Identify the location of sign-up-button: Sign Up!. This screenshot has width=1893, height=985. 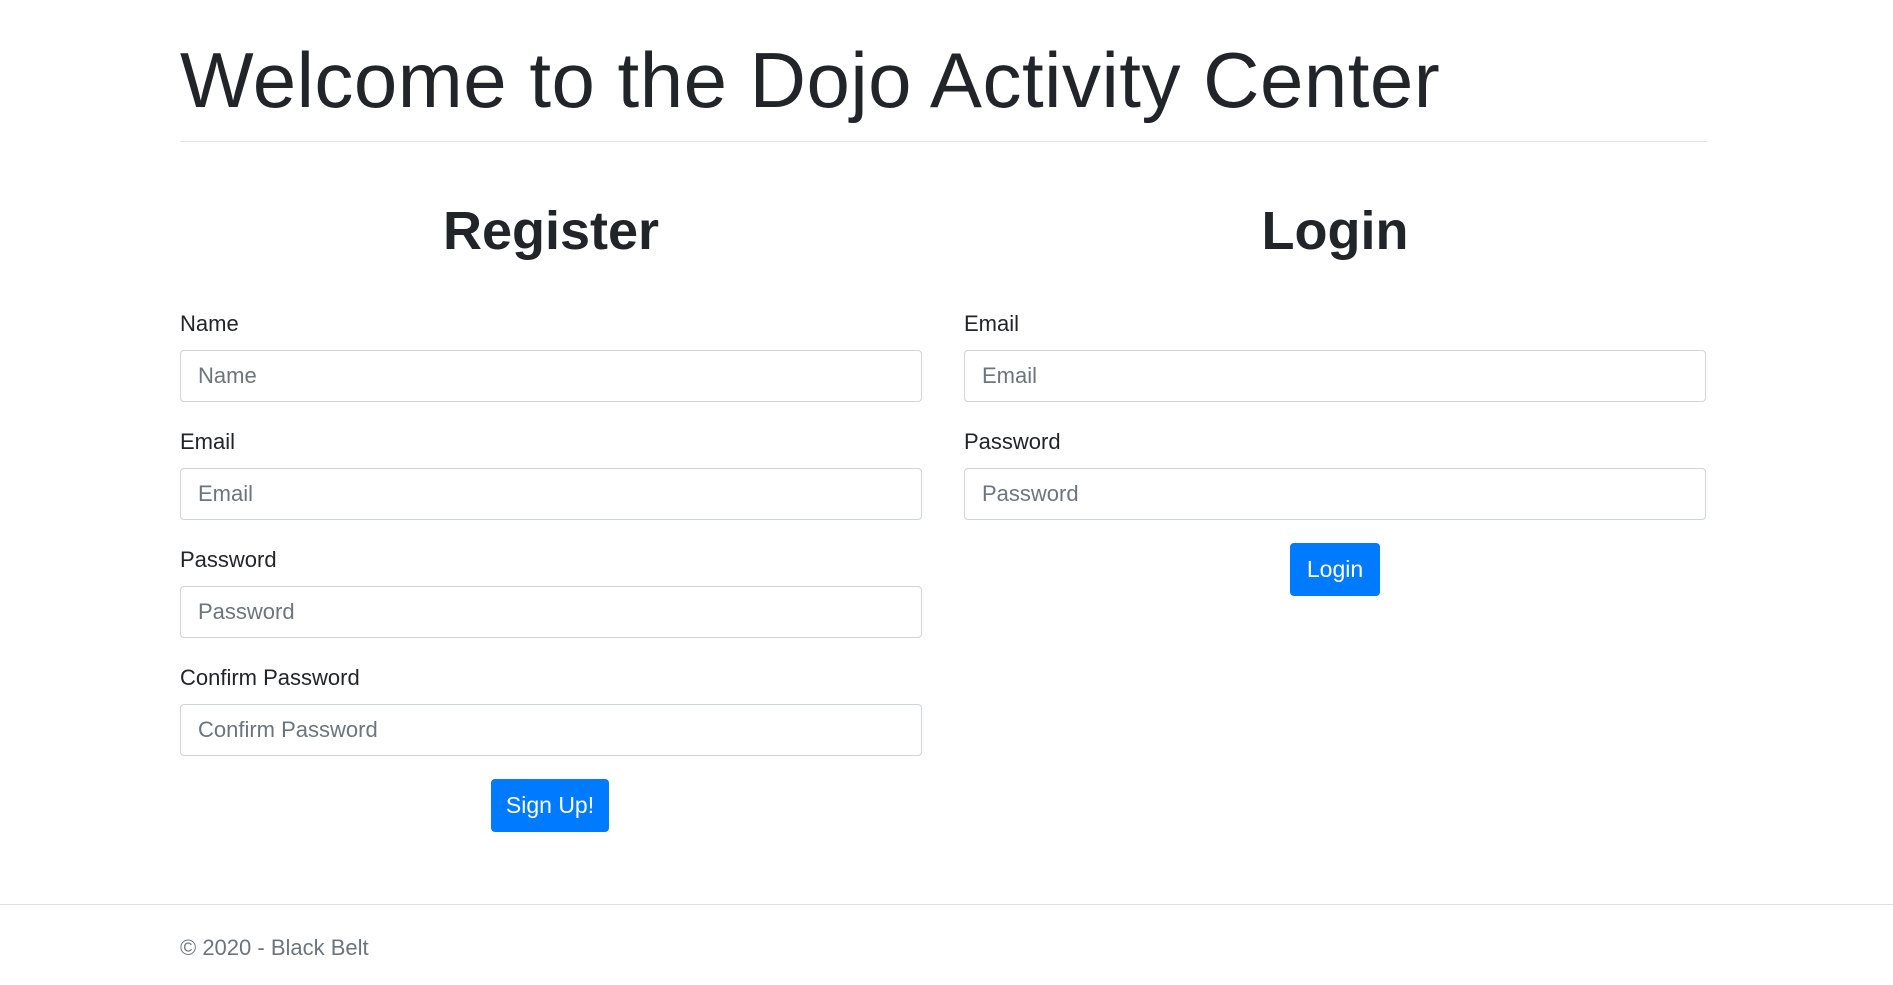
(550, 805).